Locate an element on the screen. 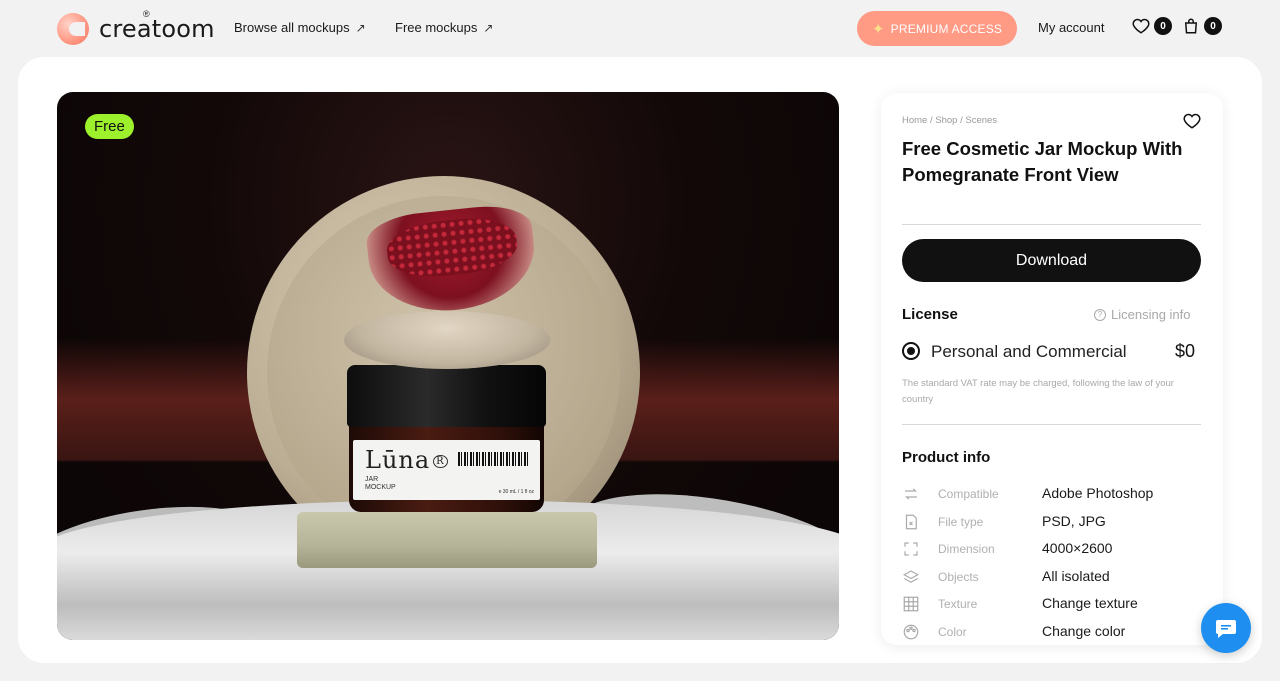 The width and height of the screenshot is (1280, 681). logo-mark-icon is located at coordinates (73, 29).